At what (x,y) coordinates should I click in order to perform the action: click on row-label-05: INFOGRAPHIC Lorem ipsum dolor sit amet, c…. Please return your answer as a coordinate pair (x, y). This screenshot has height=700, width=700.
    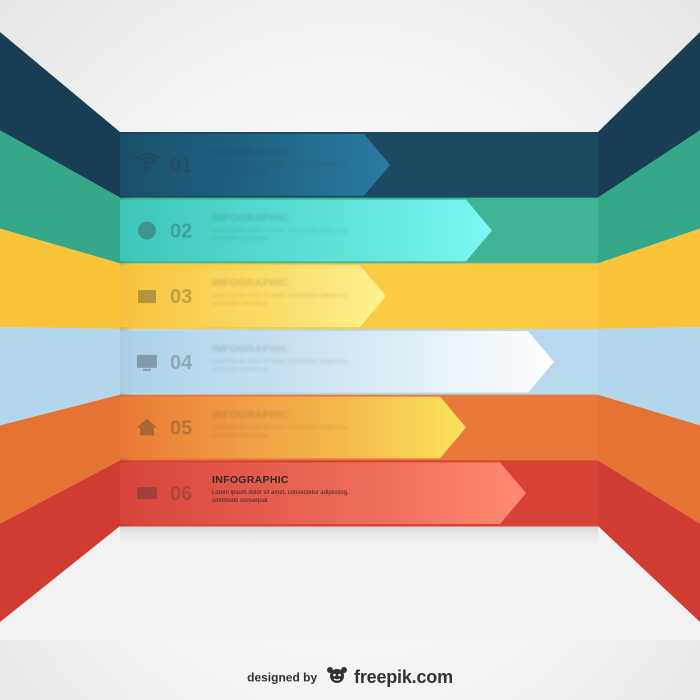
    Looking at the image, I should click on (287, 424).